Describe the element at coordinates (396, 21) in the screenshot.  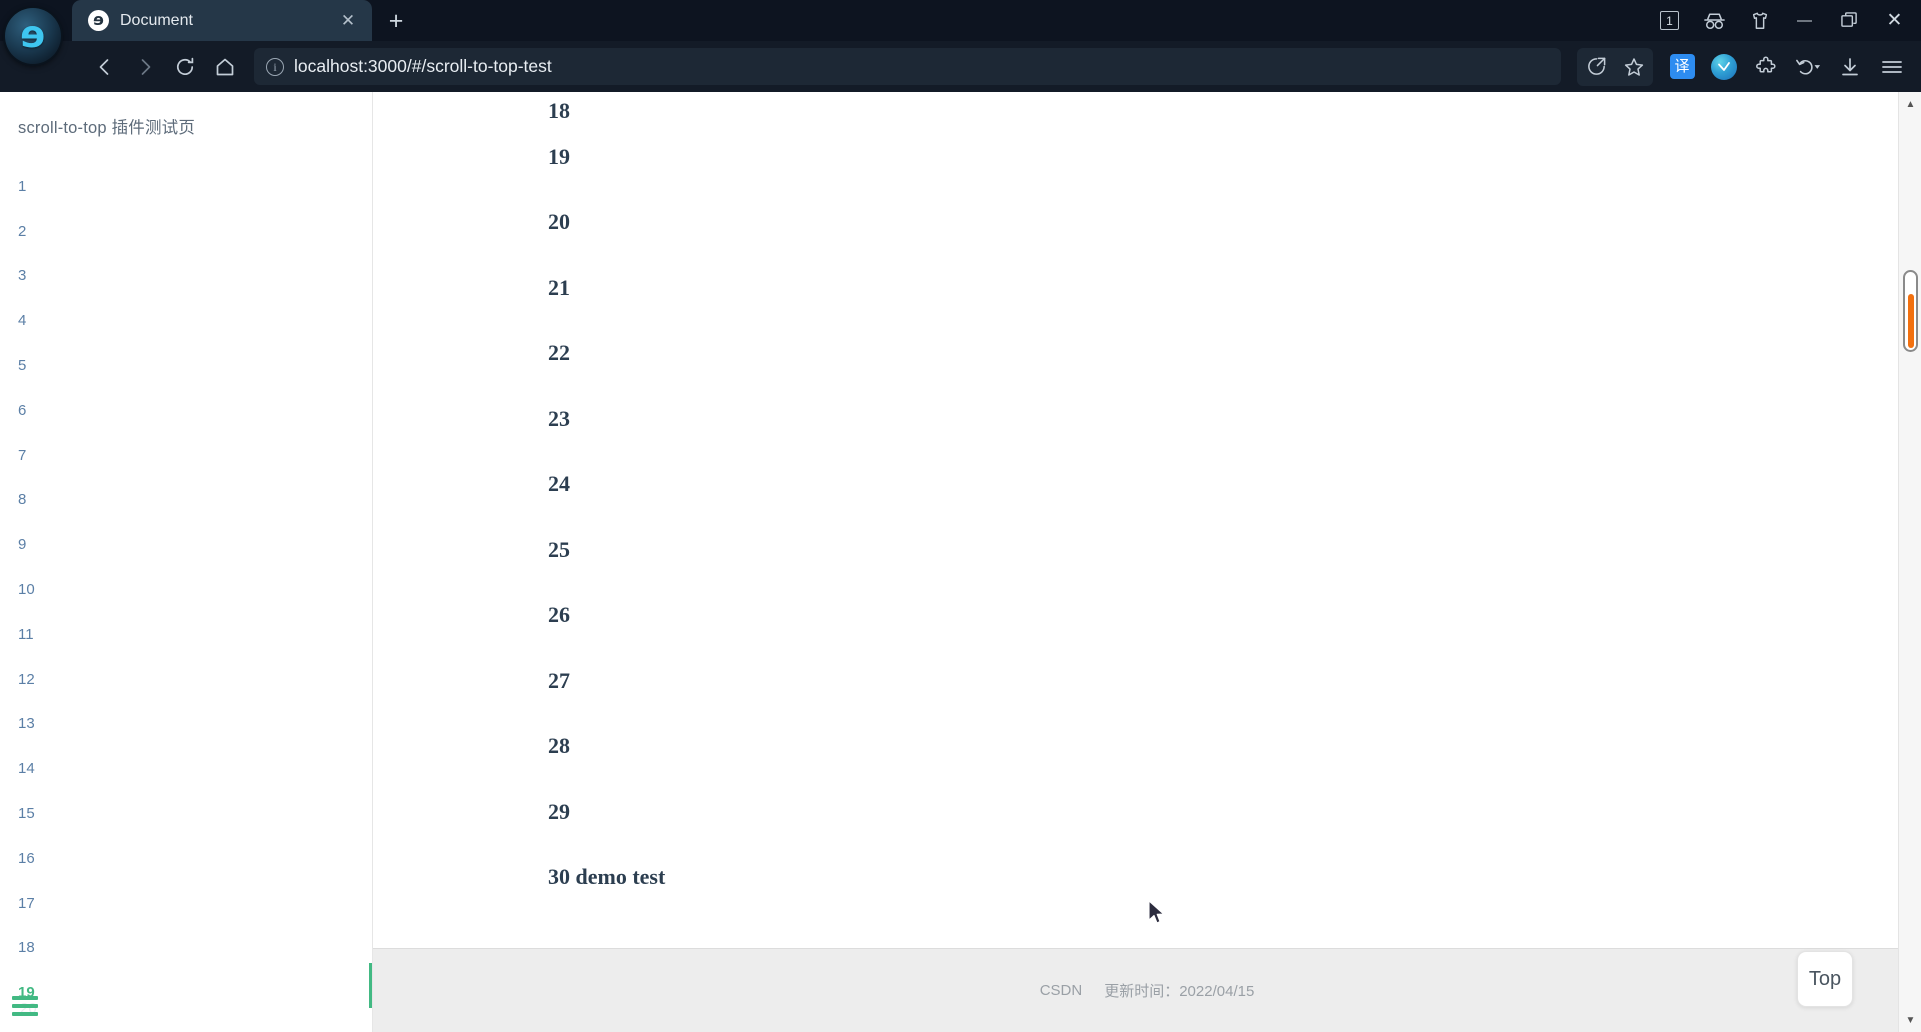
I see `new-tab-button: +` at that location.